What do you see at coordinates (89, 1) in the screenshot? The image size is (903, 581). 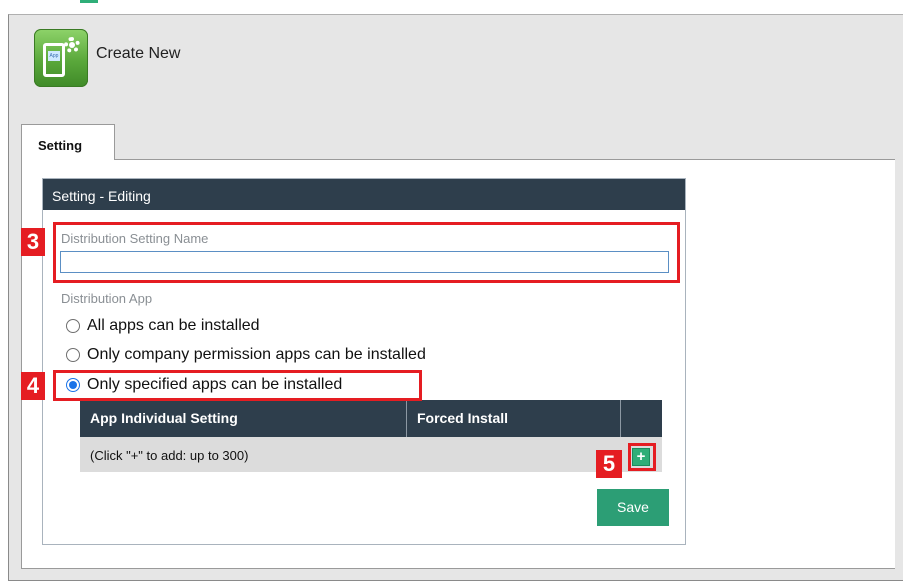 I see `top-tab-indicator` at bounding box center [89, 1].